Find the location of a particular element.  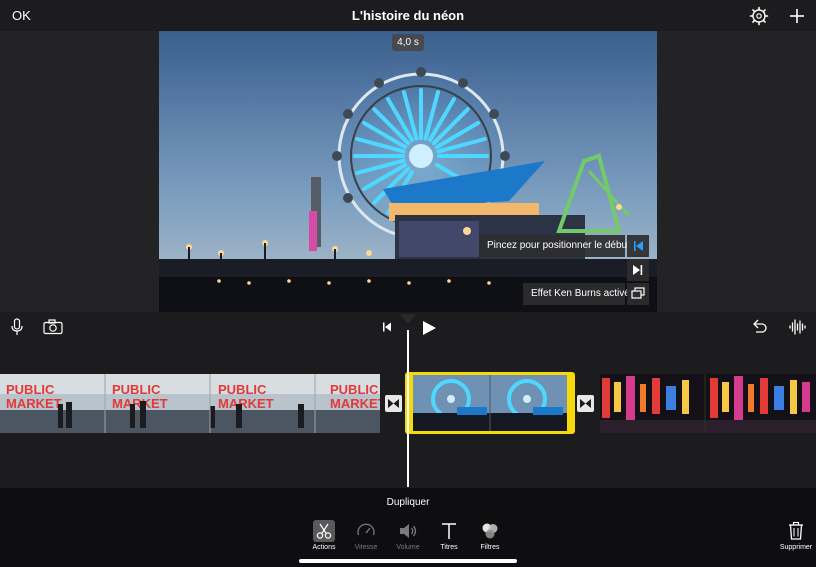

tool-filters: Filtres is located at coordinates (490, 535).